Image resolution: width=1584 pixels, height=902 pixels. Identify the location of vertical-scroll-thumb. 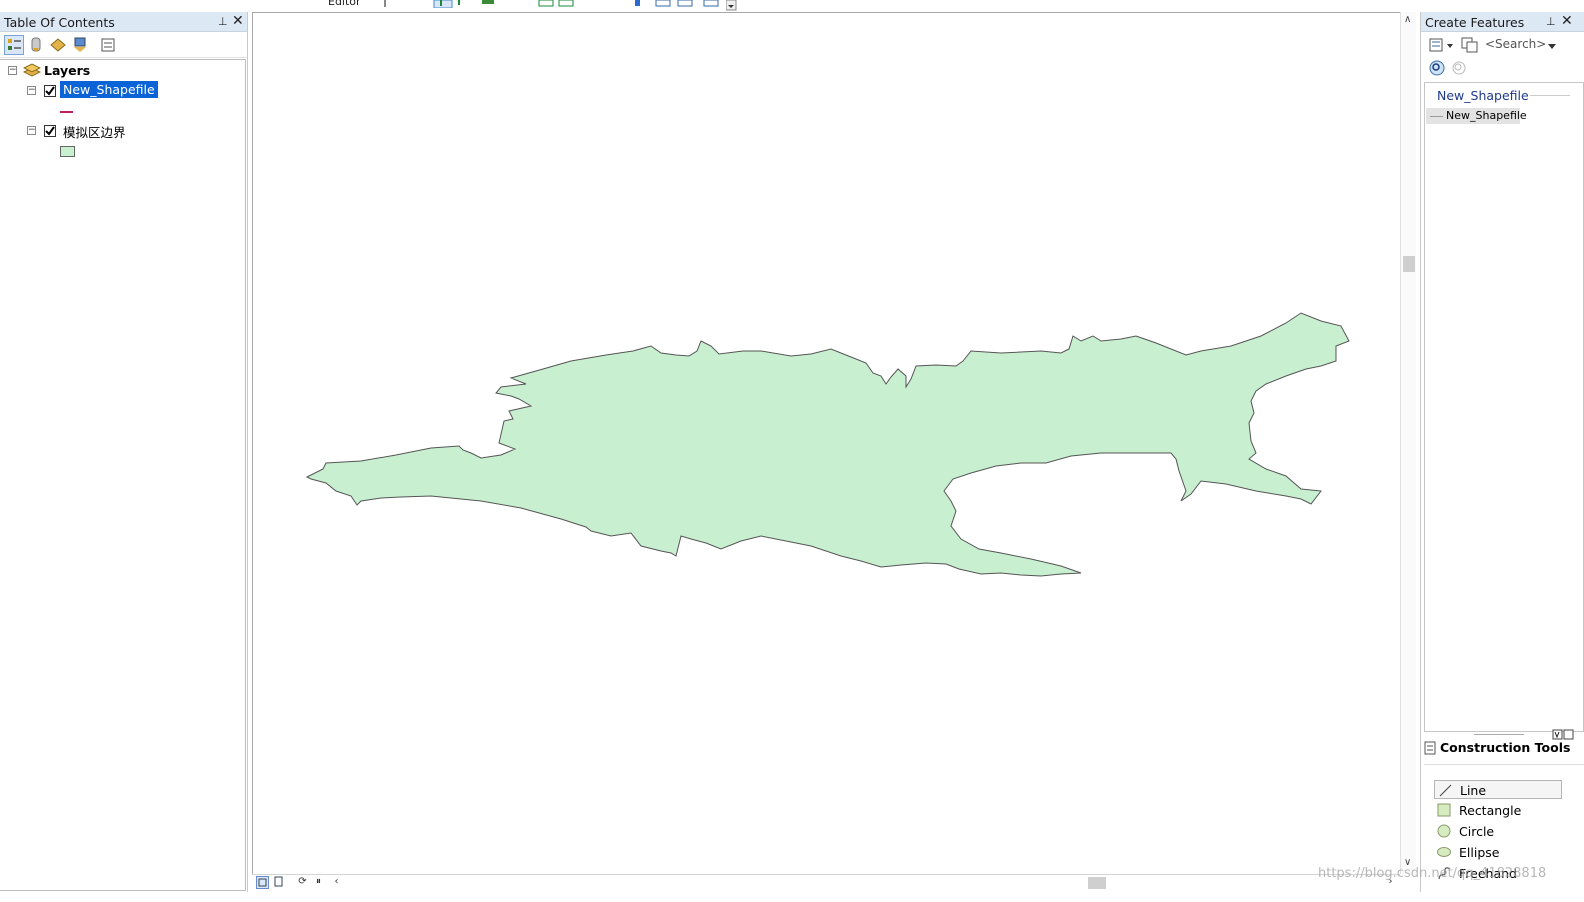
(1409, 264).